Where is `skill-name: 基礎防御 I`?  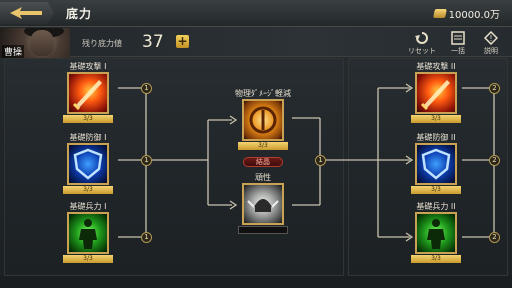
skill-name: 基礎防御 I is located at coordinates (88, 137).